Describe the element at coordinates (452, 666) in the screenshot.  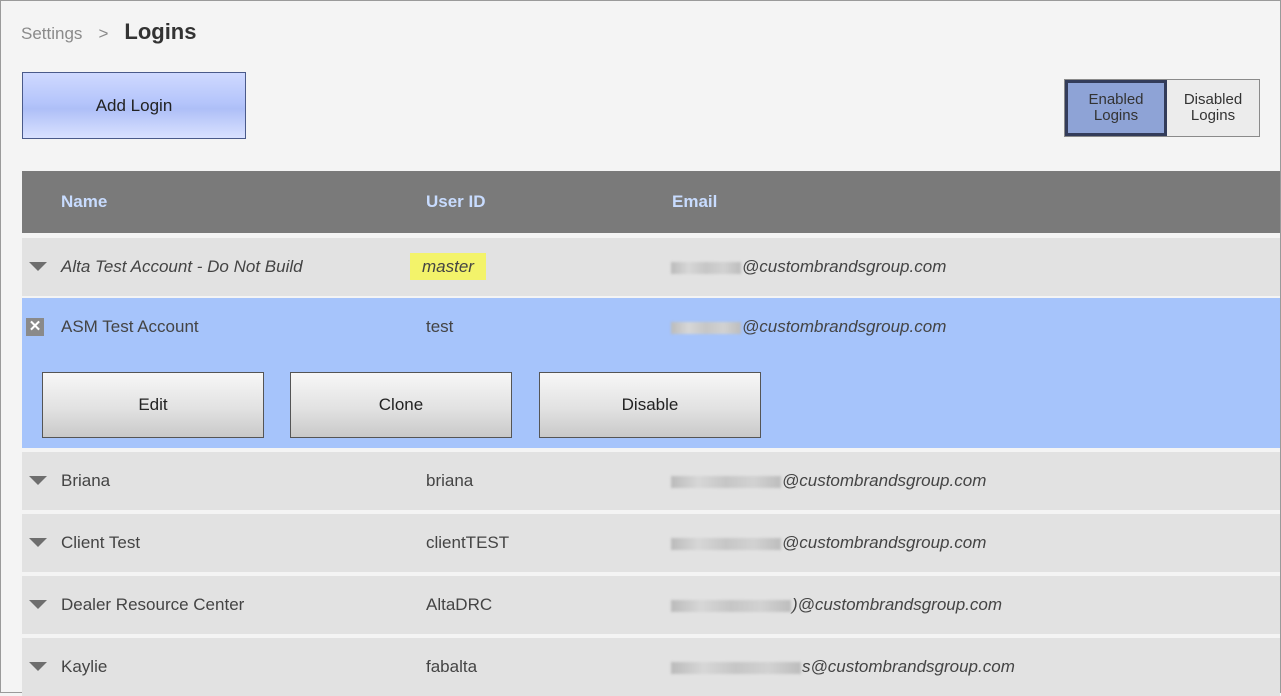
I see `row-user-id: fabalta` at that location.